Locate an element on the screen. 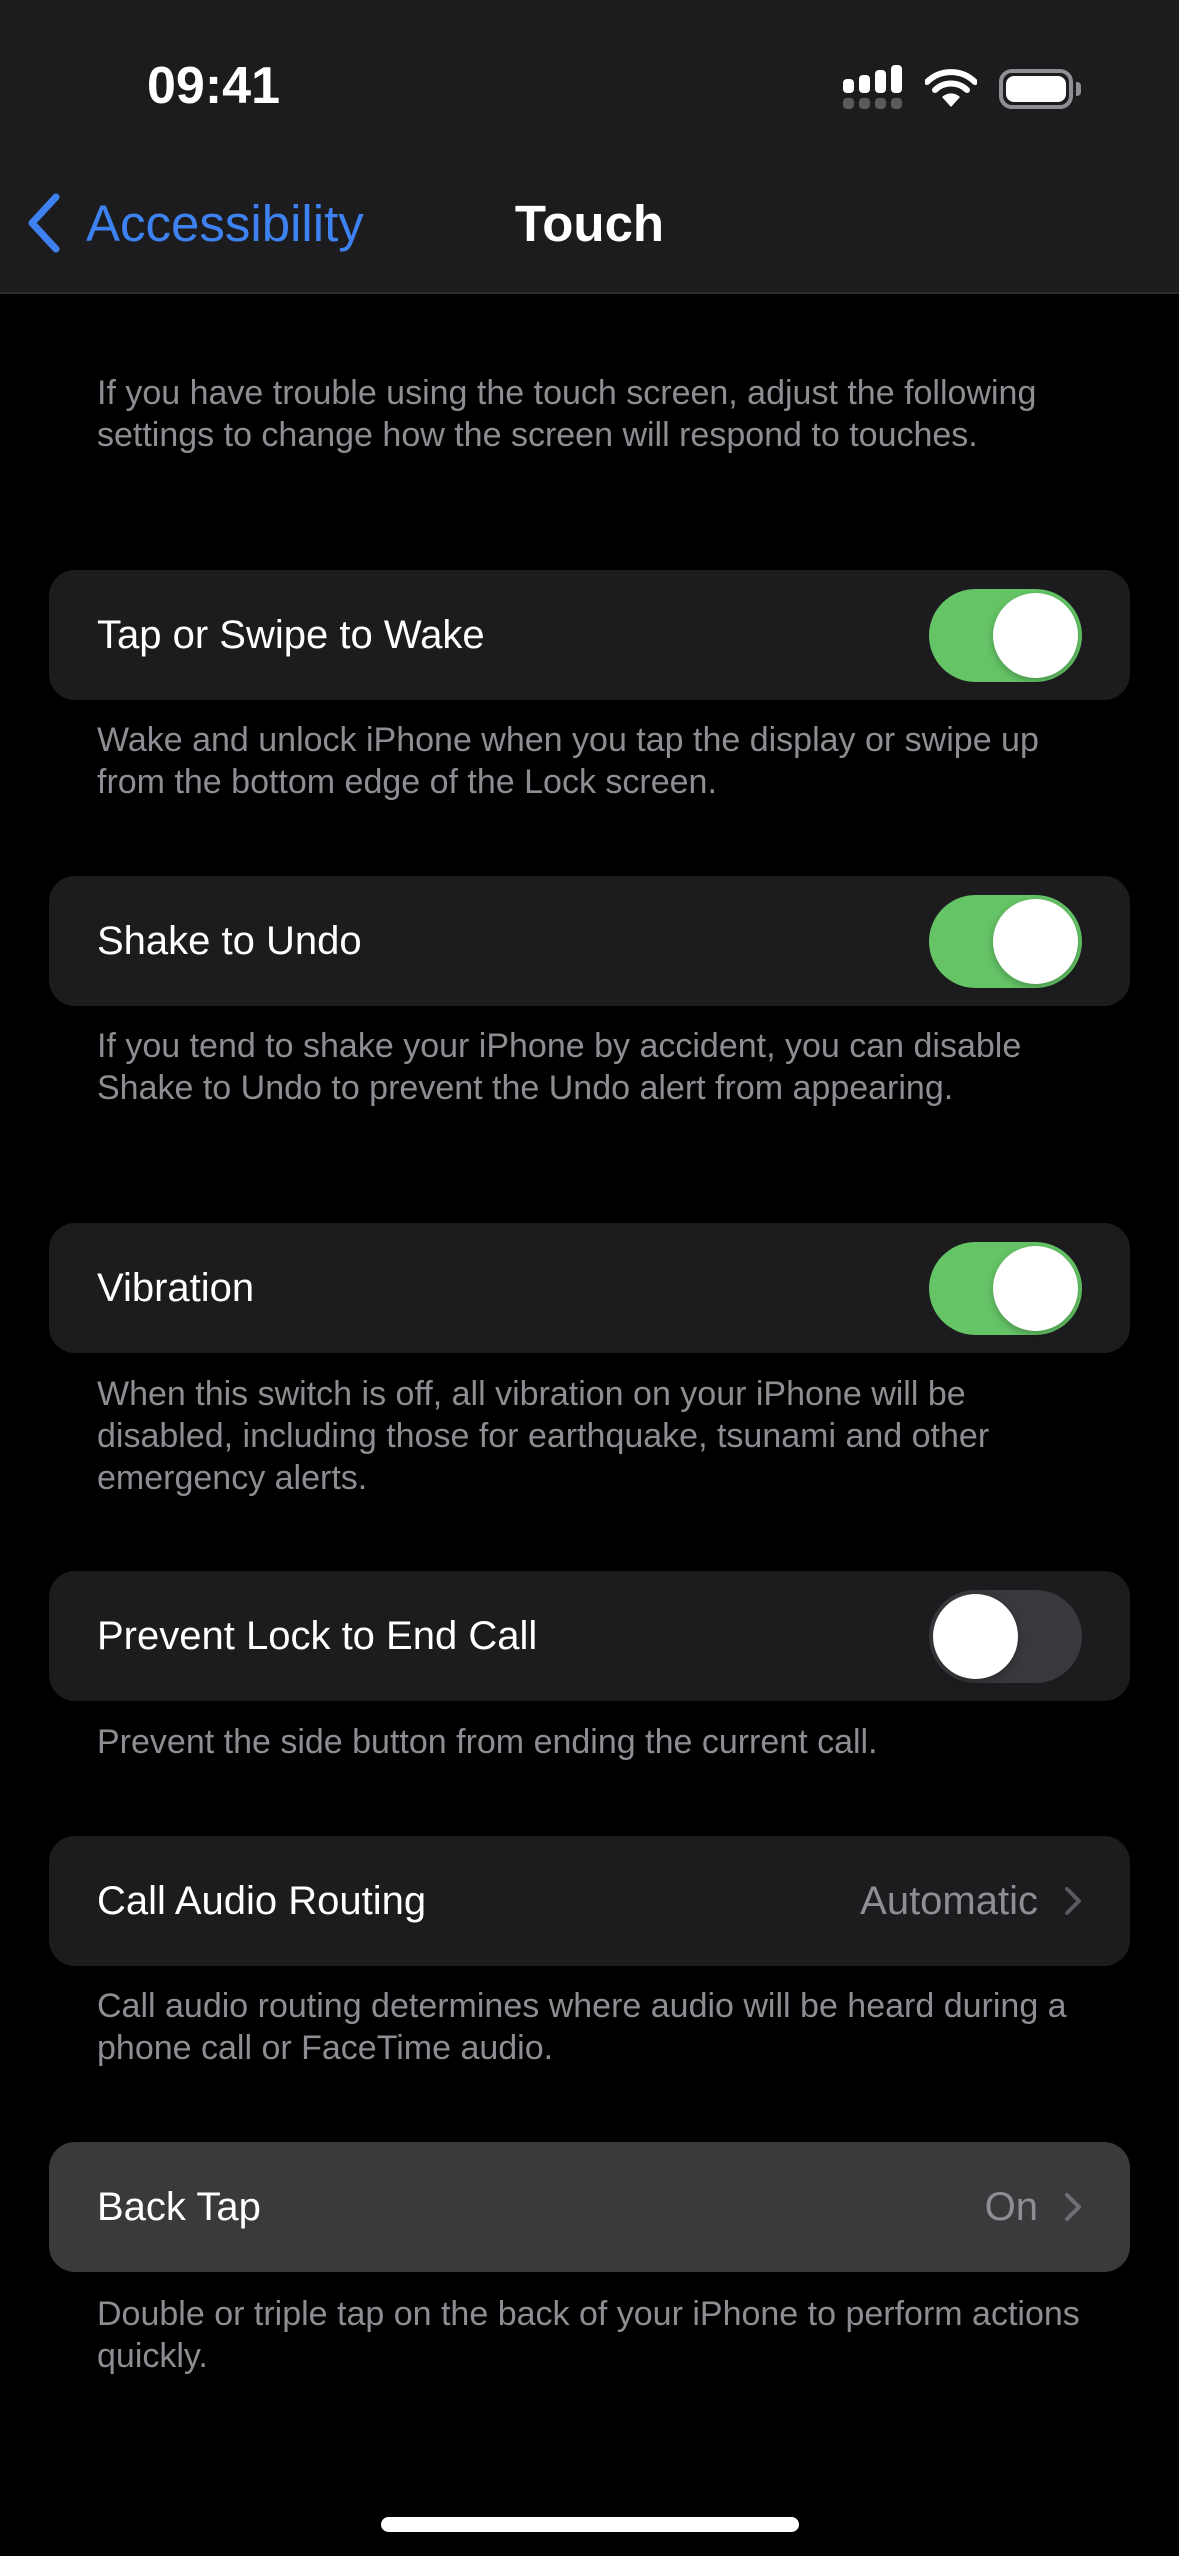 The image size is (1179, 2556). tap-or-swipe-to-wake-row: Tap or Swipe to Wake is located at coordinates (589, 635).